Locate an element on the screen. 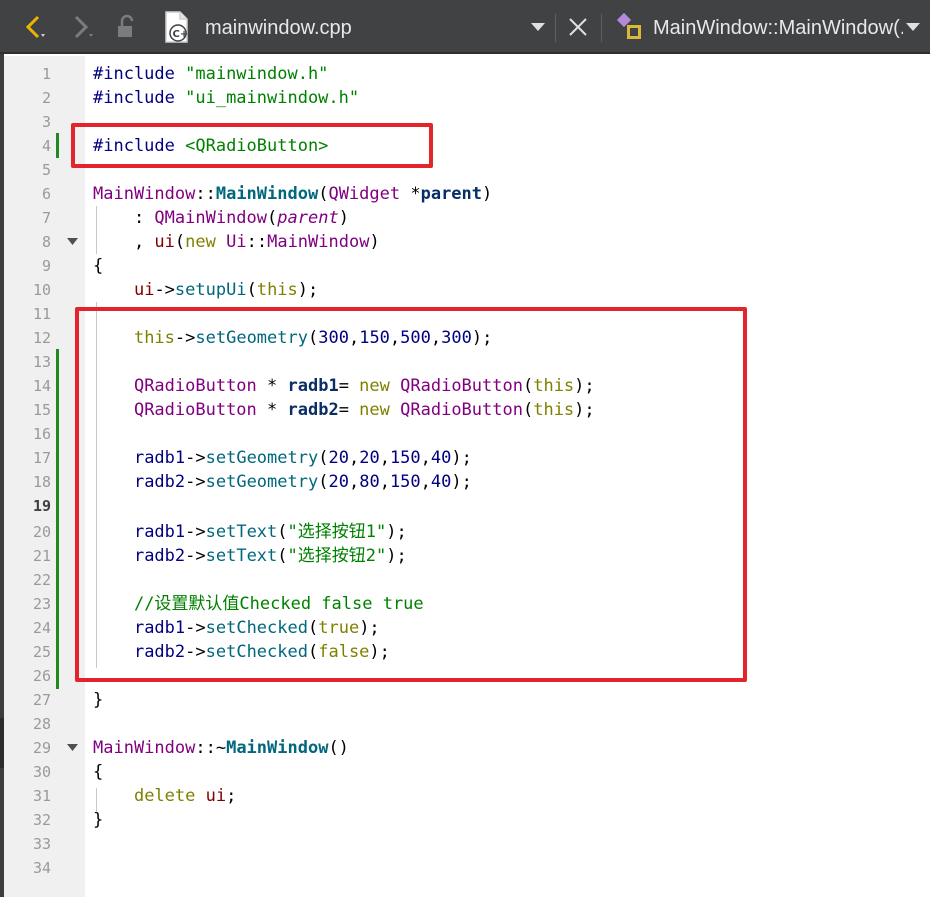  code-token: this is located at coordinates (277, 290).